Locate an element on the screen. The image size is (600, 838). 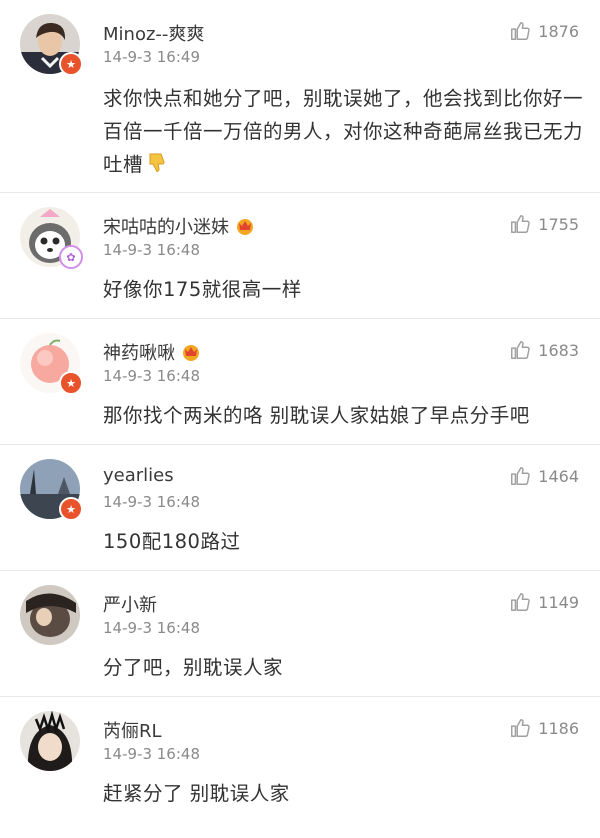
username: 严小新 is located at coordinates (130, 604).